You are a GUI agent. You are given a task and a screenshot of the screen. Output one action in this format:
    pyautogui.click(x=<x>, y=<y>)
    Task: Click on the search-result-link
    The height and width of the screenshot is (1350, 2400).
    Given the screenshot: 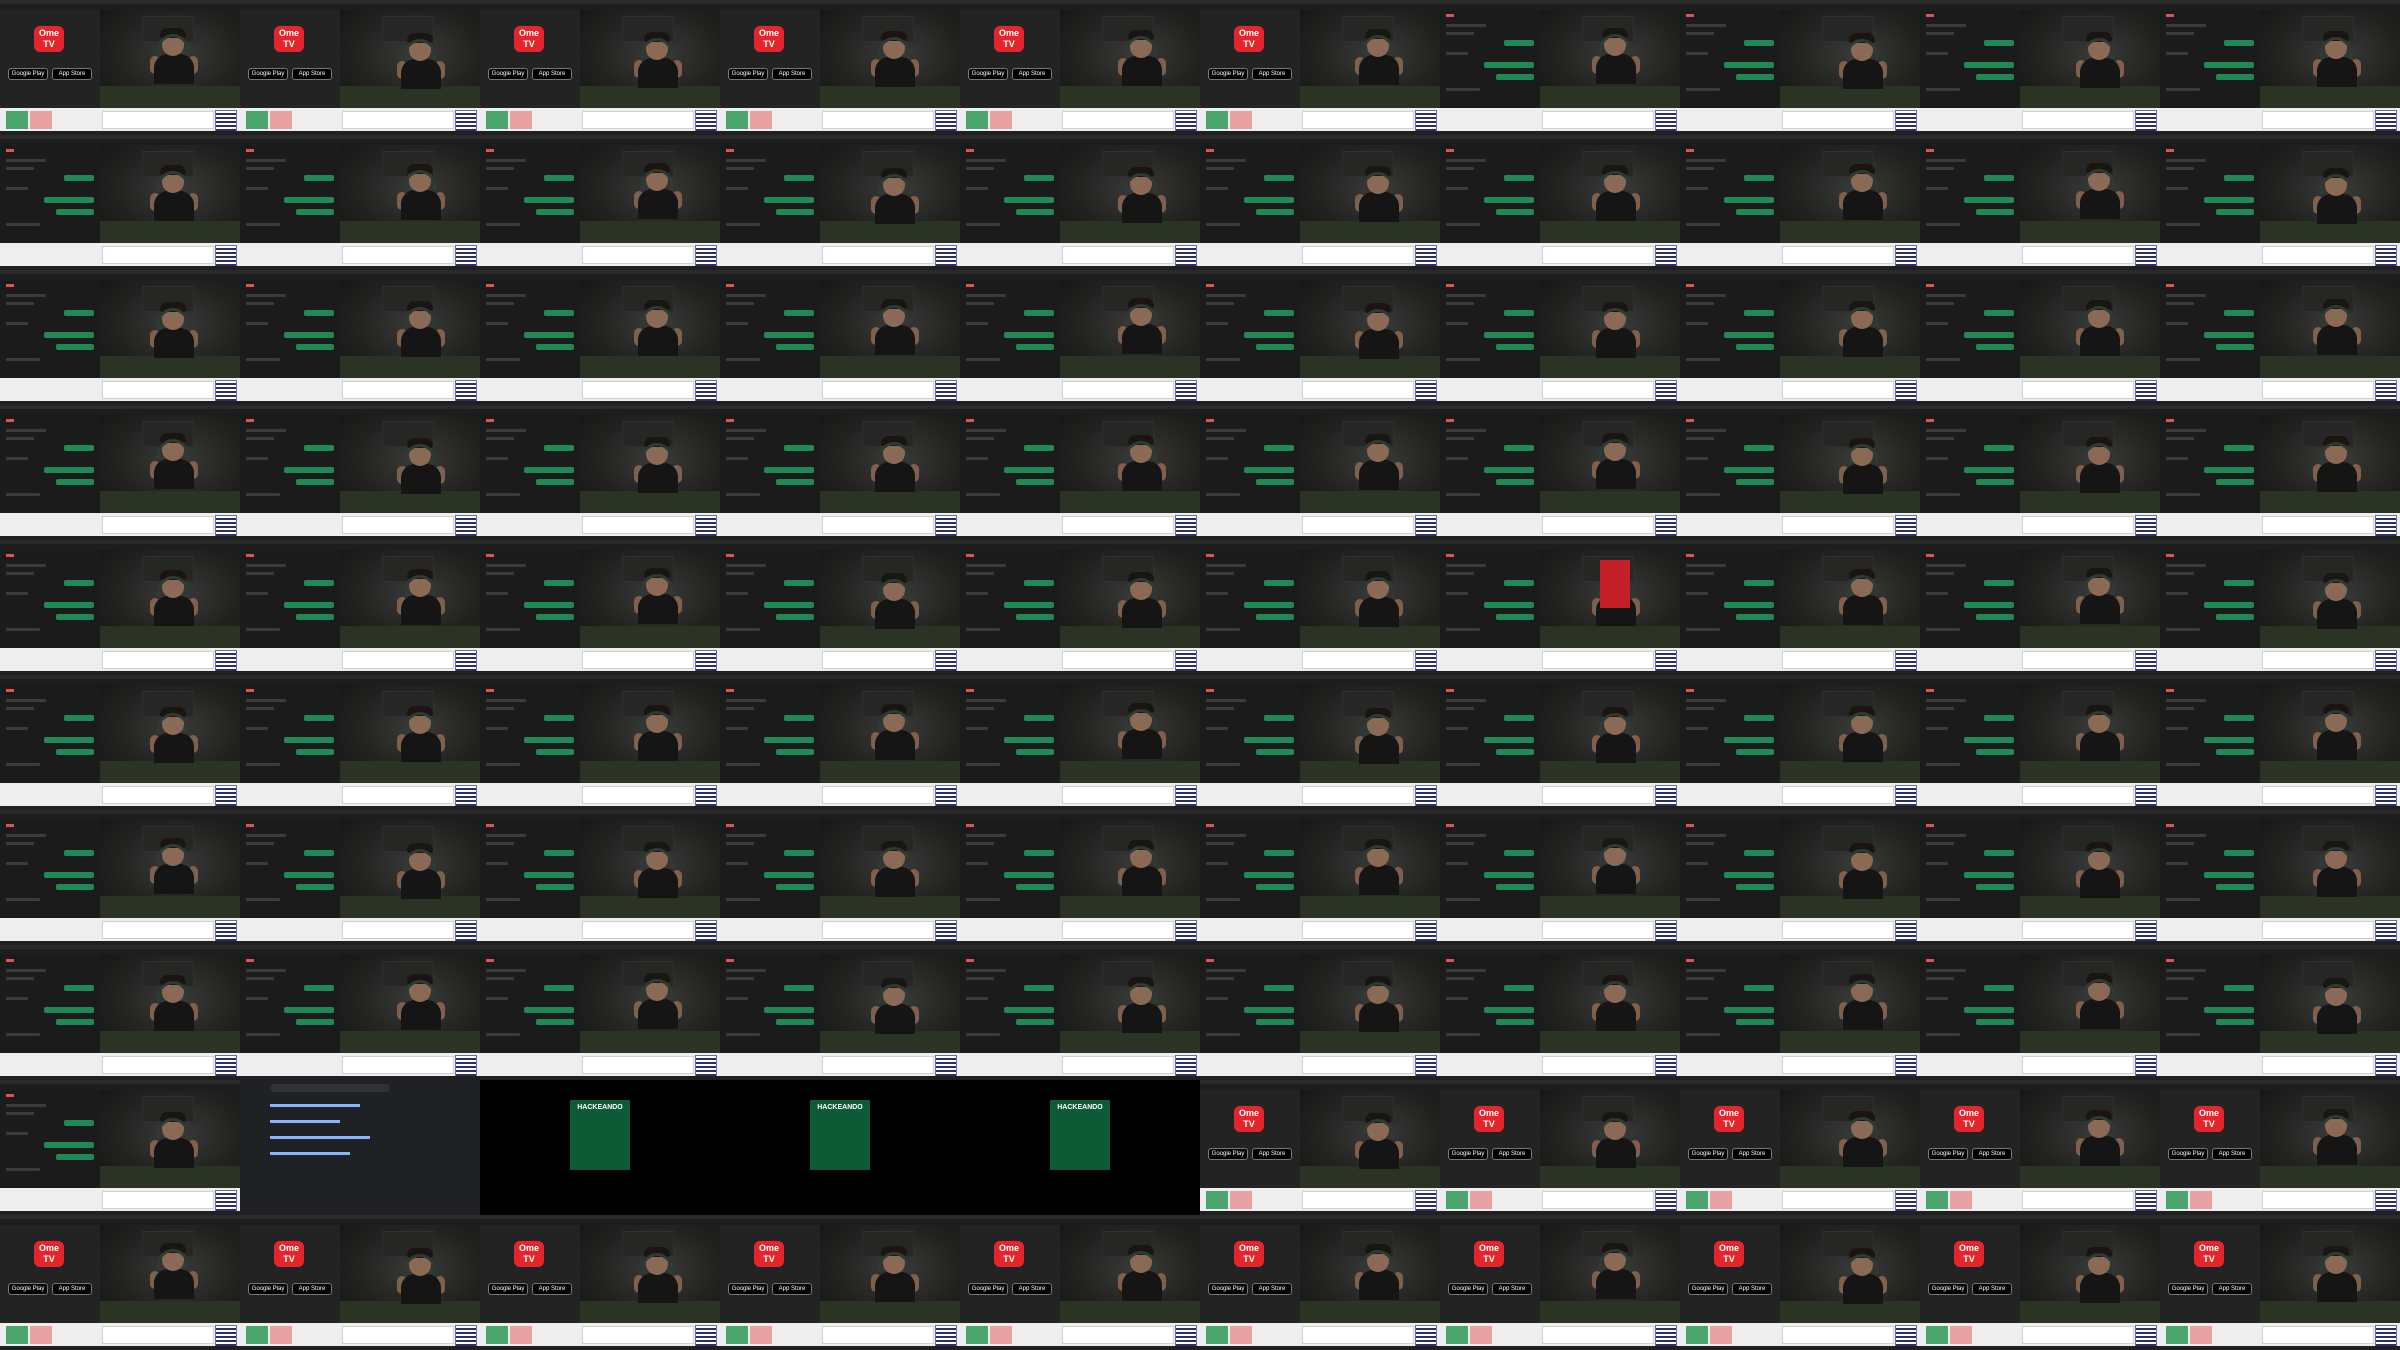 What is the action you would take?
    pyautogui.click(x=315, y=1105)
    